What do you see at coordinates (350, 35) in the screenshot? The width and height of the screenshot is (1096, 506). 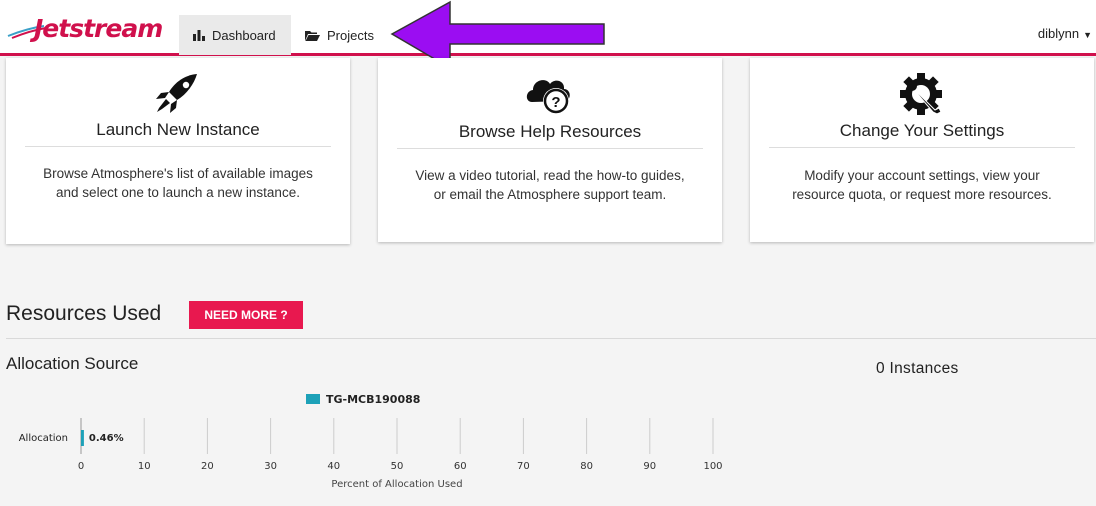 I see `tab-projects-label: Projects` at bounding box center [350, 35].